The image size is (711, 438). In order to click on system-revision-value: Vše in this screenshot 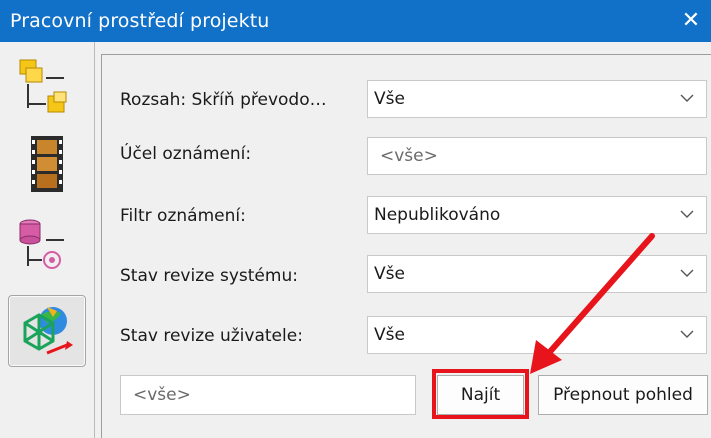, I will do `click(389, 274)`.